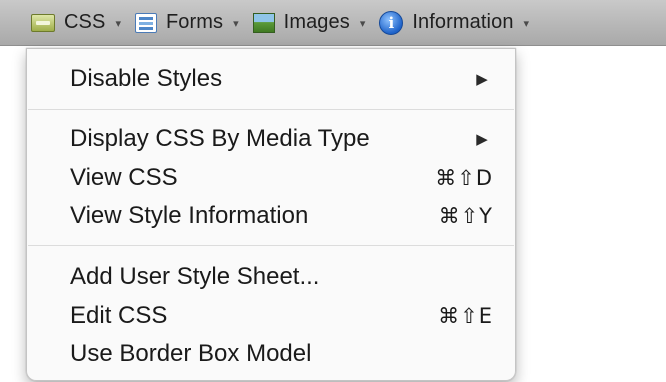 The width and height of the screenshot is (666, 382). What do you see at coordinates (145, 22) in the screenshot?
I see `forms-icon` at bounding box center [145, 22].